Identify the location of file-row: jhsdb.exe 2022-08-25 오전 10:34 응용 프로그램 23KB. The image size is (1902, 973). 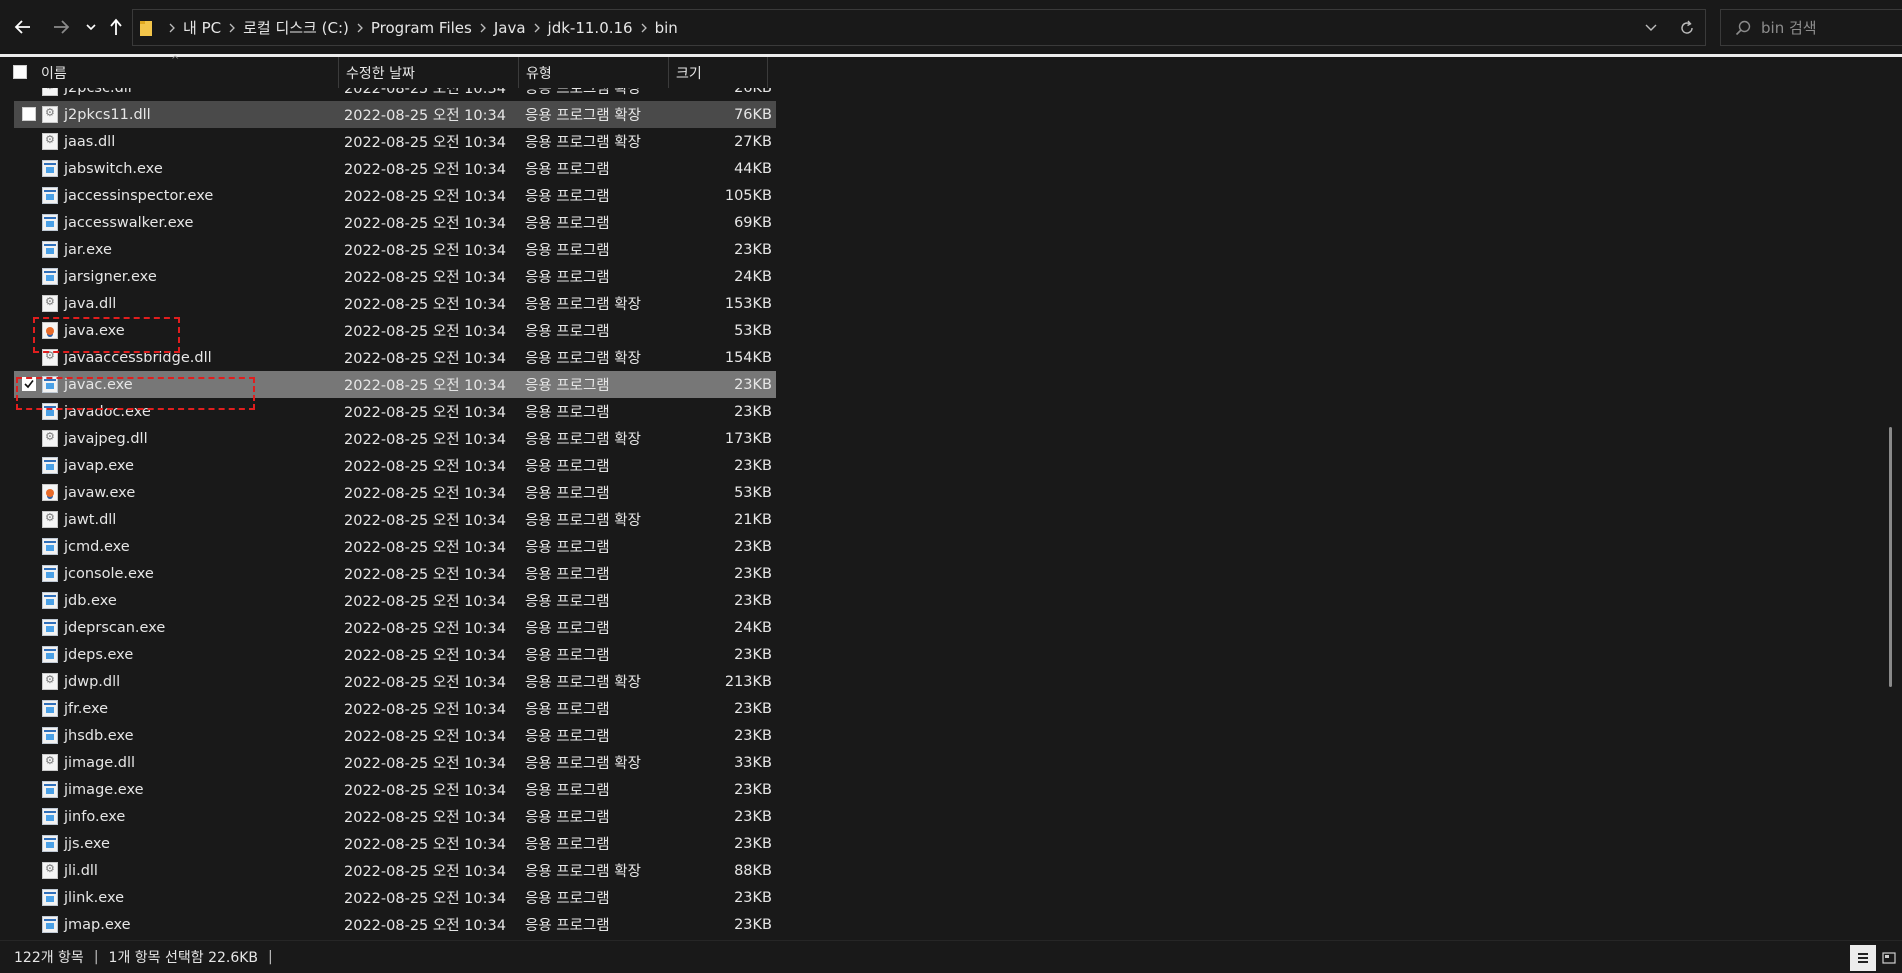
(395, 735).